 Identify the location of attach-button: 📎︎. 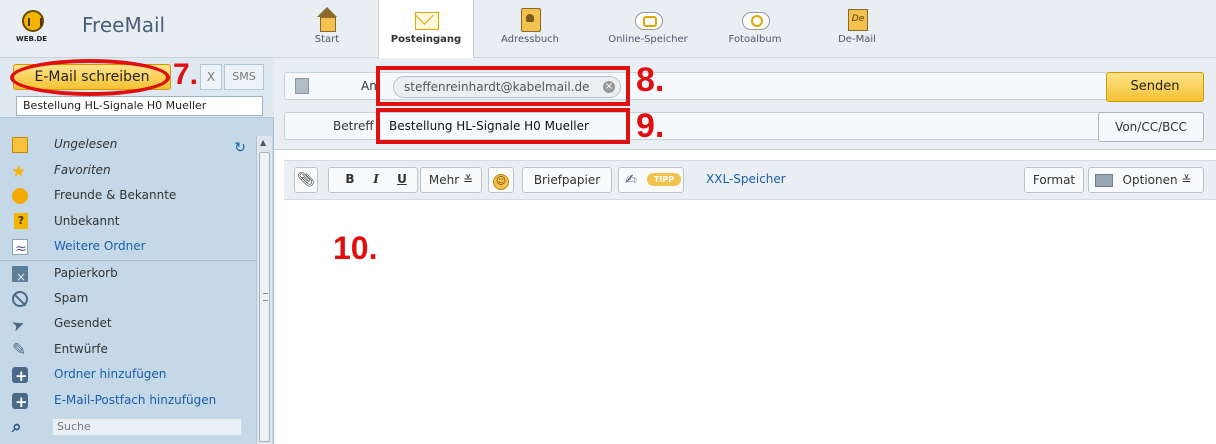
(306, 180).